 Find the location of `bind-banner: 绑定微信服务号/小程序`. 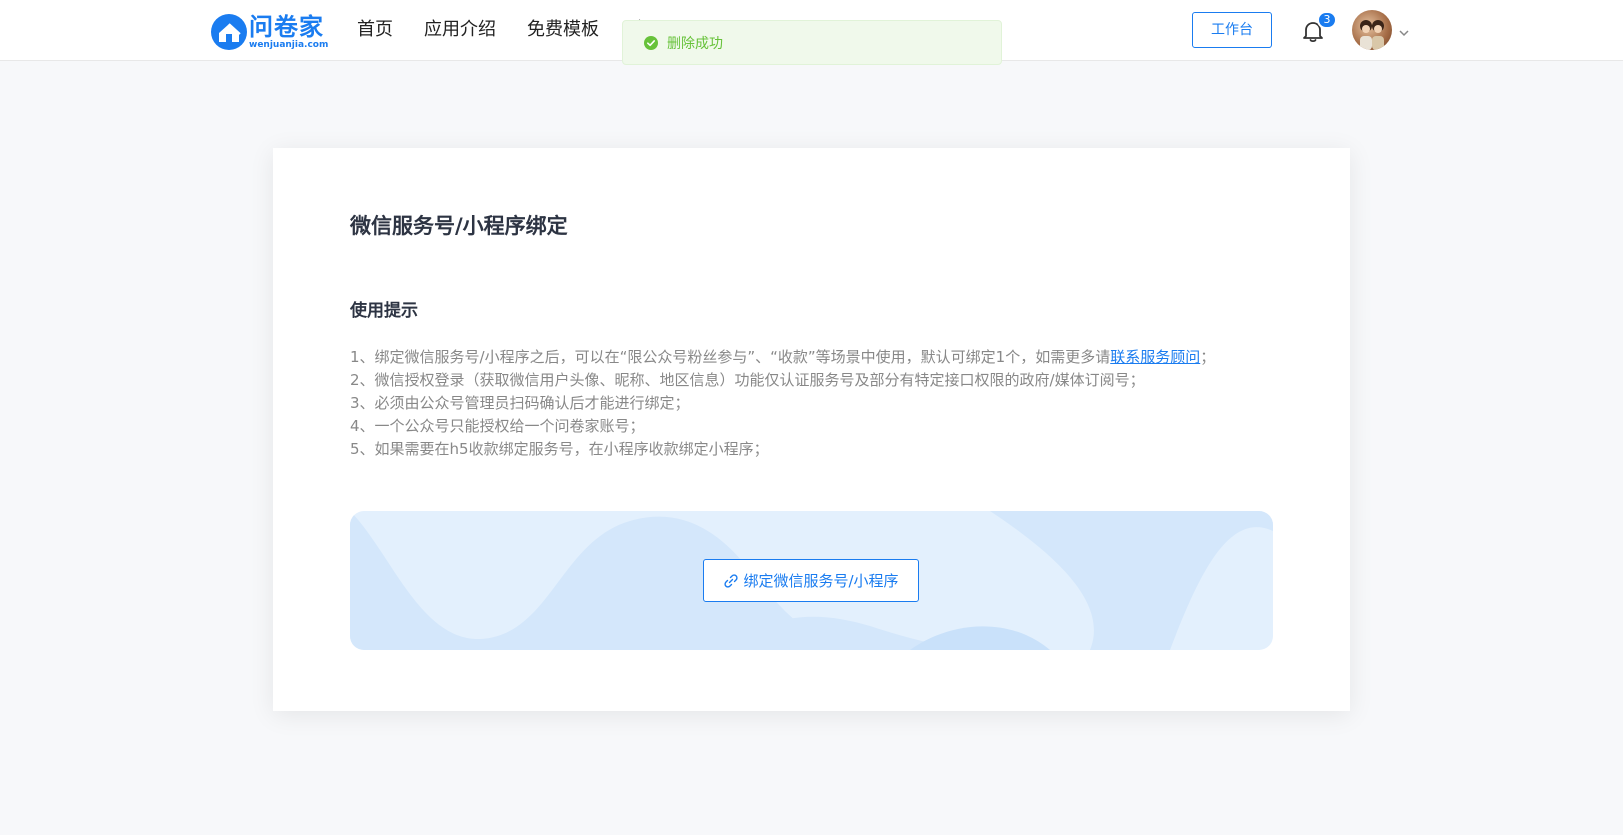

bind-banner: 绑定微信服务号/小程序 is located at coordinates (811, 580).